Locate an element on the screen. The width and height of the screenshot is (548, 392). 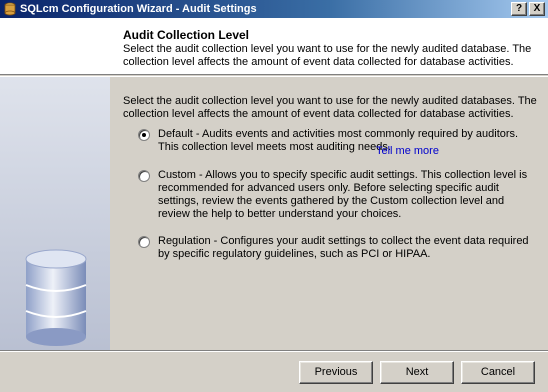
cancel-button: Cancel is located at coordinates (498, 372).